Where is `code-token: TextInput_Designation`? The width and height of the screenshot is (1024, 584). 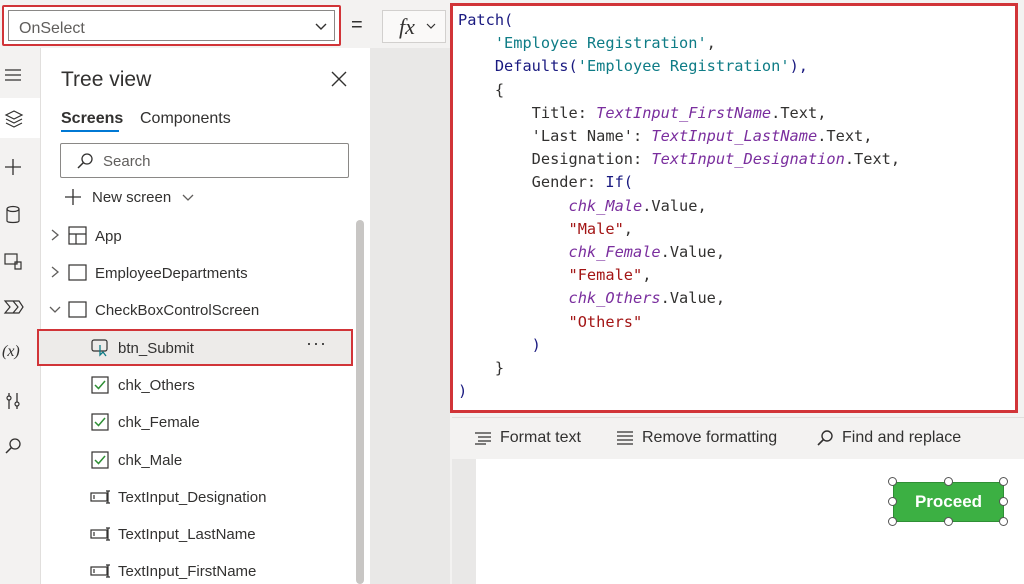
code-token: TextInput_Designation is located at coordinates (748, 159).